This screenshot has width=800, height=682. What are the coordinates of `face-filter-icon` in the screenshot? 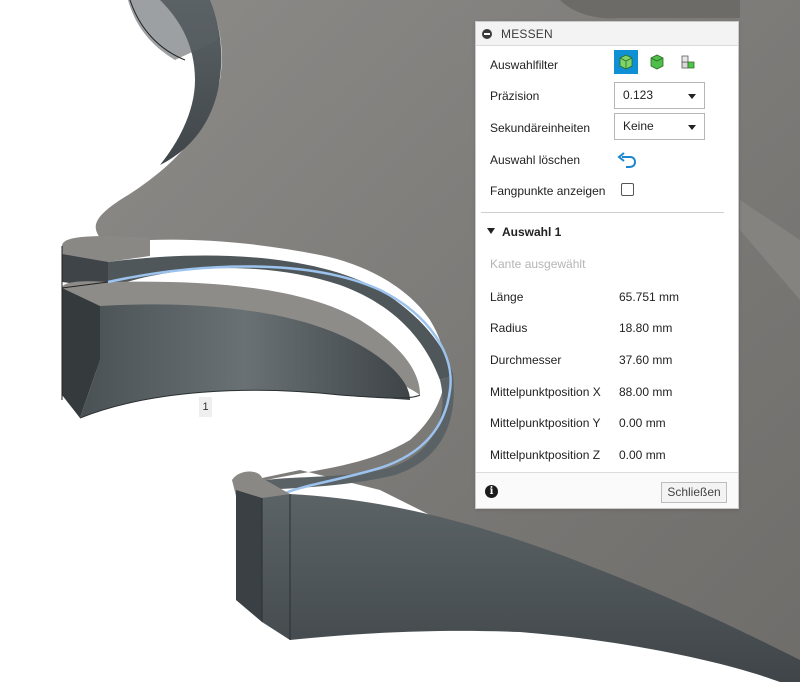 It's located at (657, 62).